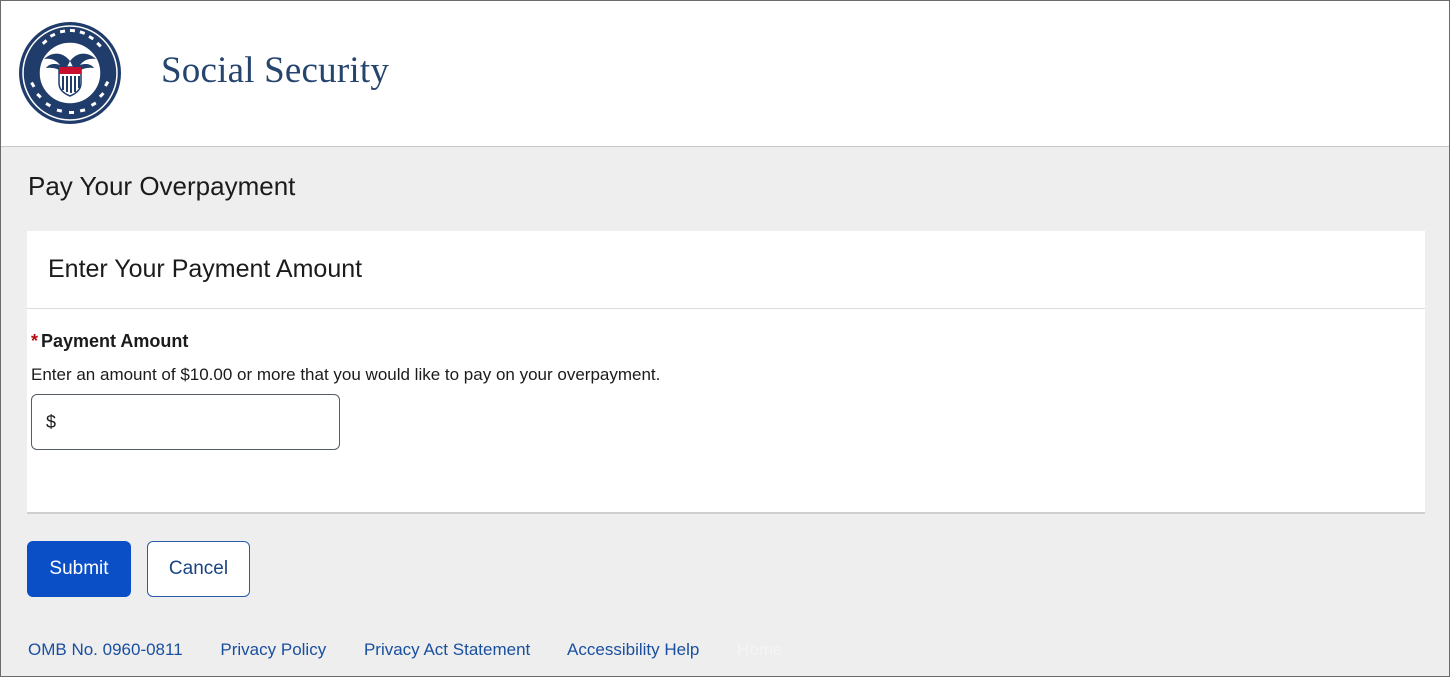 This screenshot has height=677, width=1450. I want to click on payment-amount-label: * Payment Amount, so click(109, 341).